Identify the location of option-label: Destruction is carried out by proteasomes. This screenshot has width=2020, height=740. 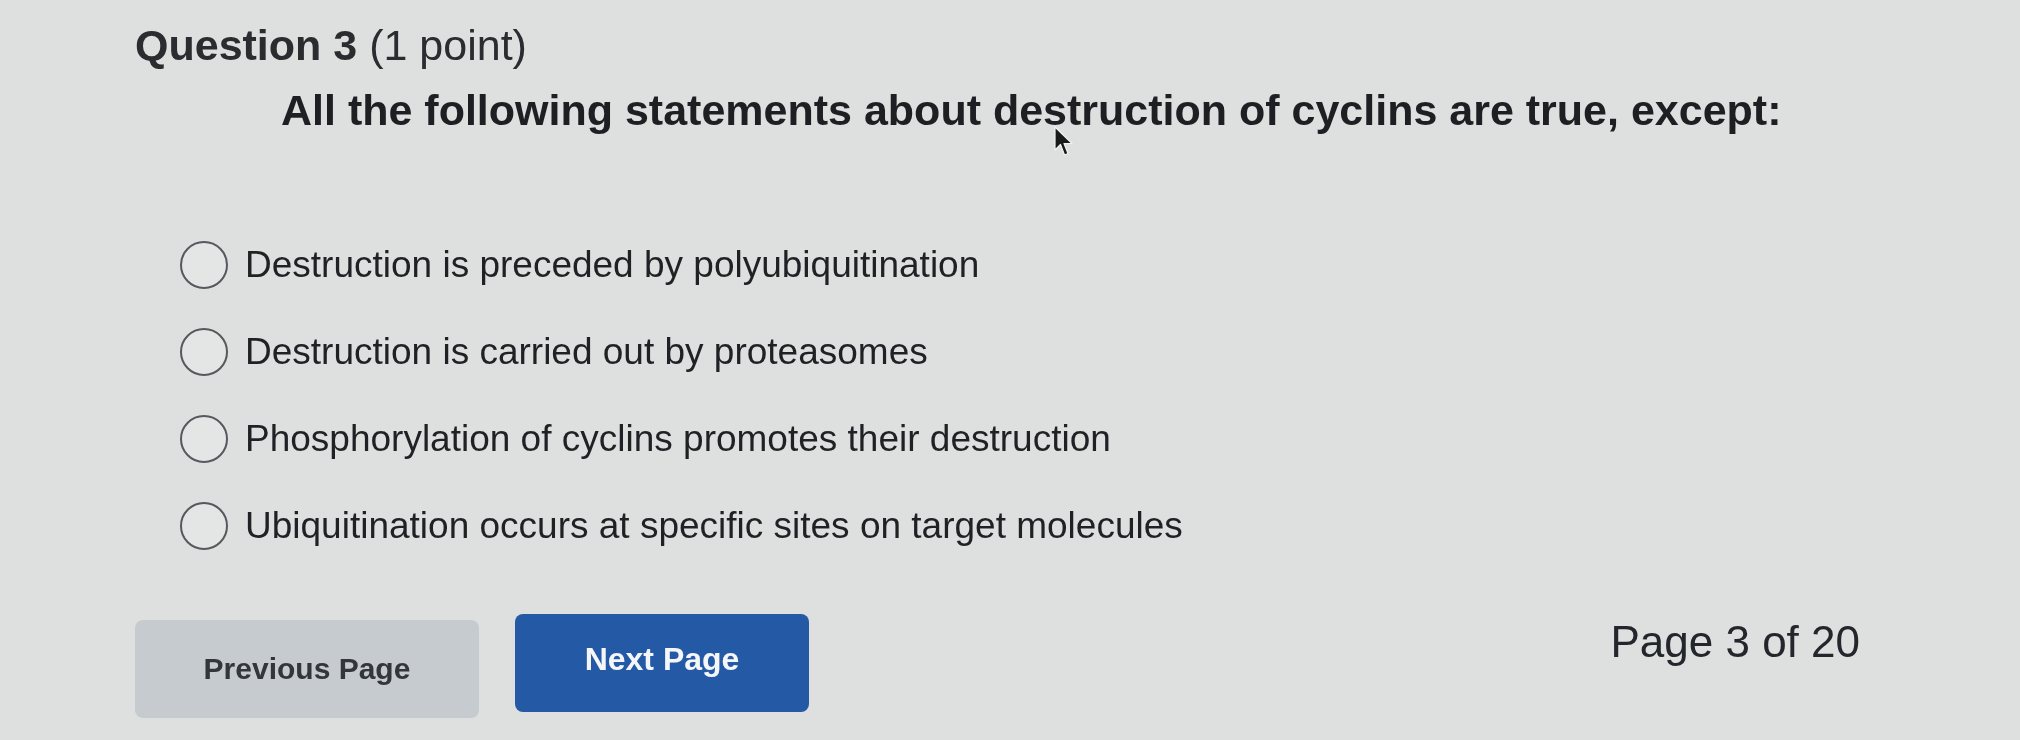
(586, 351).